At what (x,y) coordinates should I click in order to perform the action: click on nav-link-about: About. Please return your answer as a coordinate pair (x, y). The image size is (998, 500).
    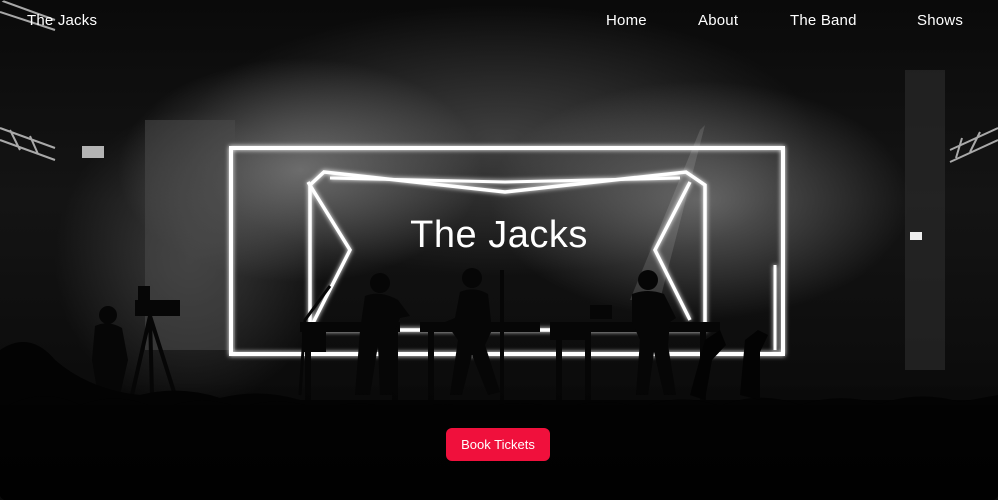
    Looking at the image, I should click on (718, 20).